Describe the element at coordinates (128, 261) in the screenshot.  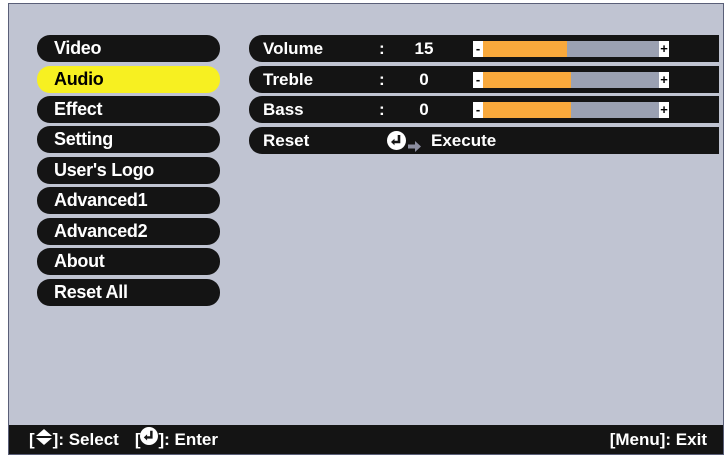
I see `menu-item-about: About` at that location.